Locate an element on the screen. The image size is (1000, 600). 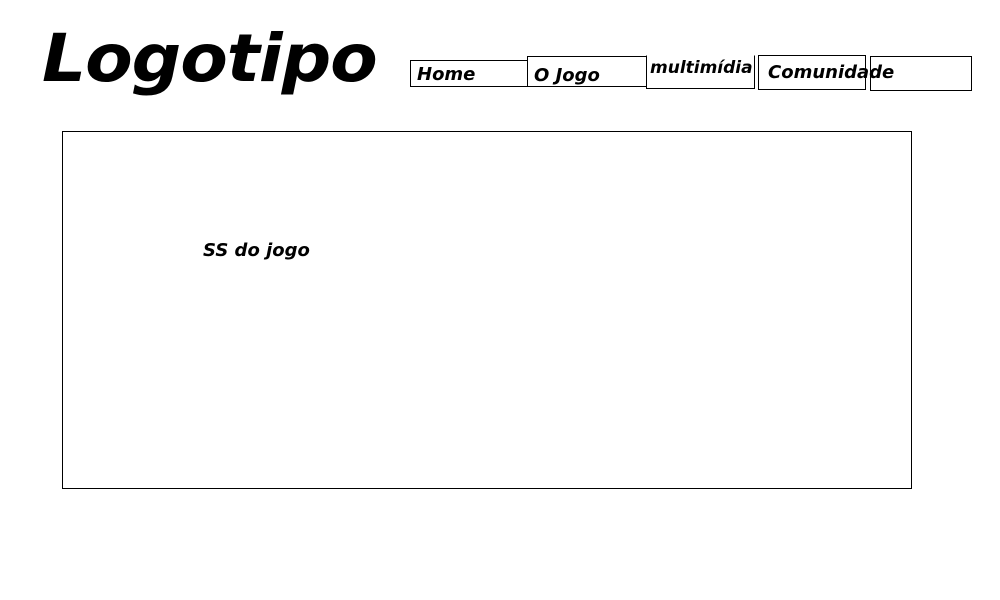
nav-item-o-jogo: O Jogo is located at coordinates (587, 71).